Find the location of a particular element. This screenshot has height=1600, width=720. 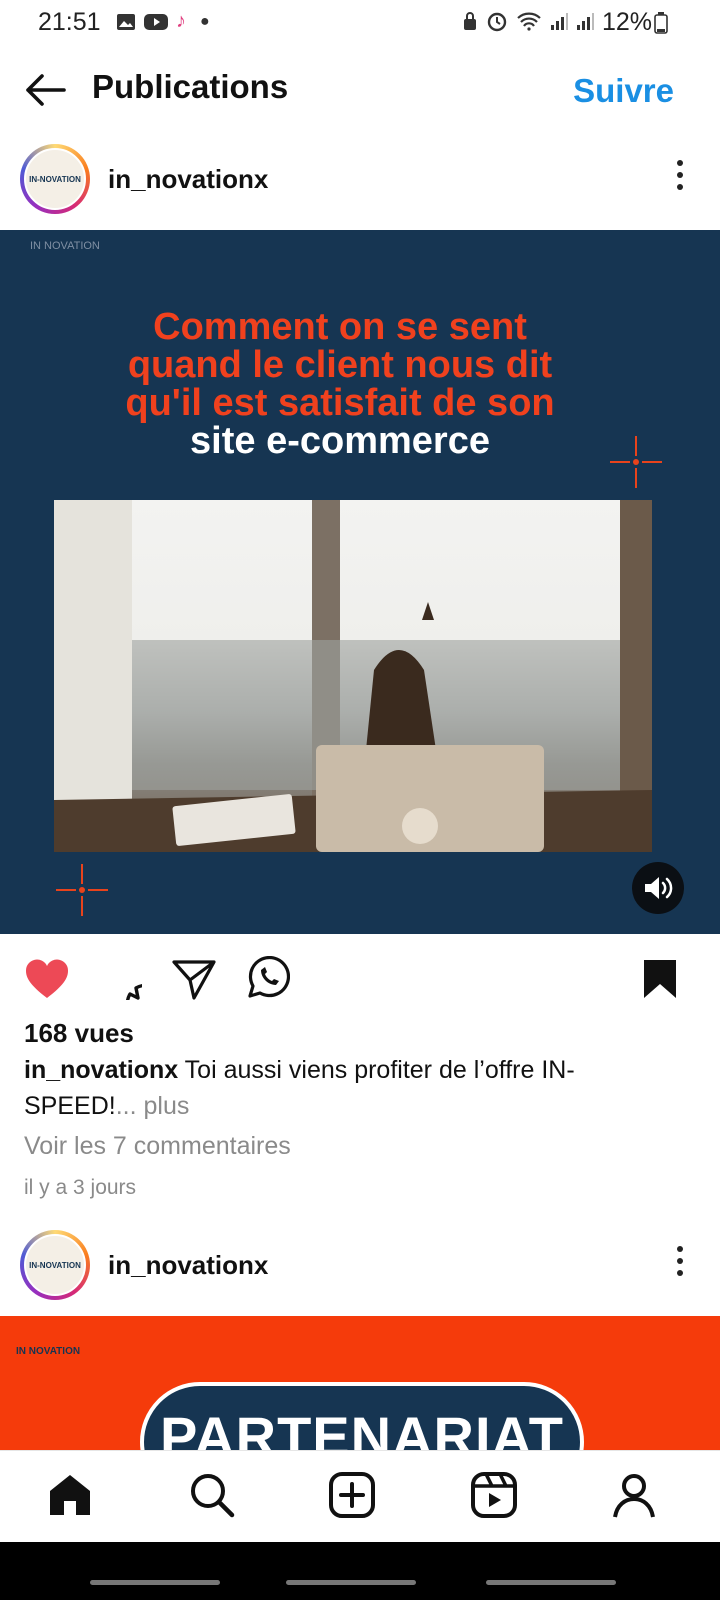

sound-icon is located at coordinates (659, 888).